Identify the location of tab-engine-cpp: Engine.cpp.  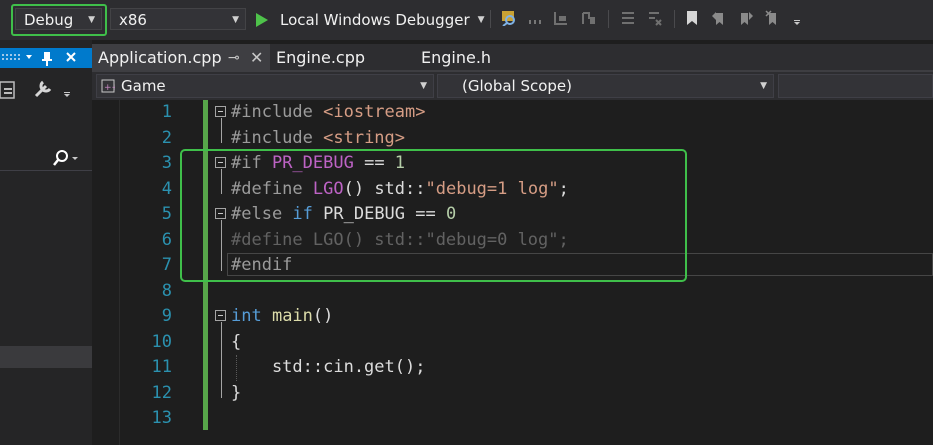
(342, 58).